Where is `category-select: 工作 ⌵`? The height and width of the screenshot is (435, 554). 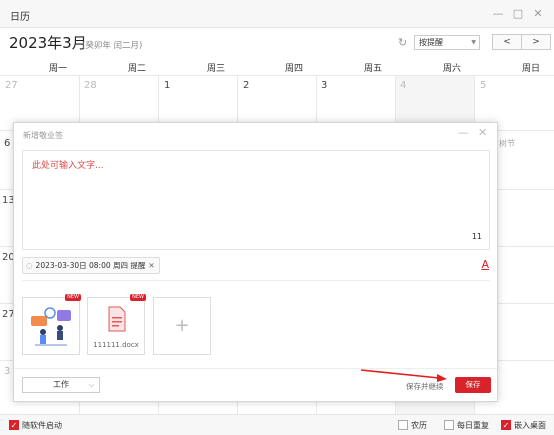 category-select: 工作 ⌵ is located at coordinates (61, 385).